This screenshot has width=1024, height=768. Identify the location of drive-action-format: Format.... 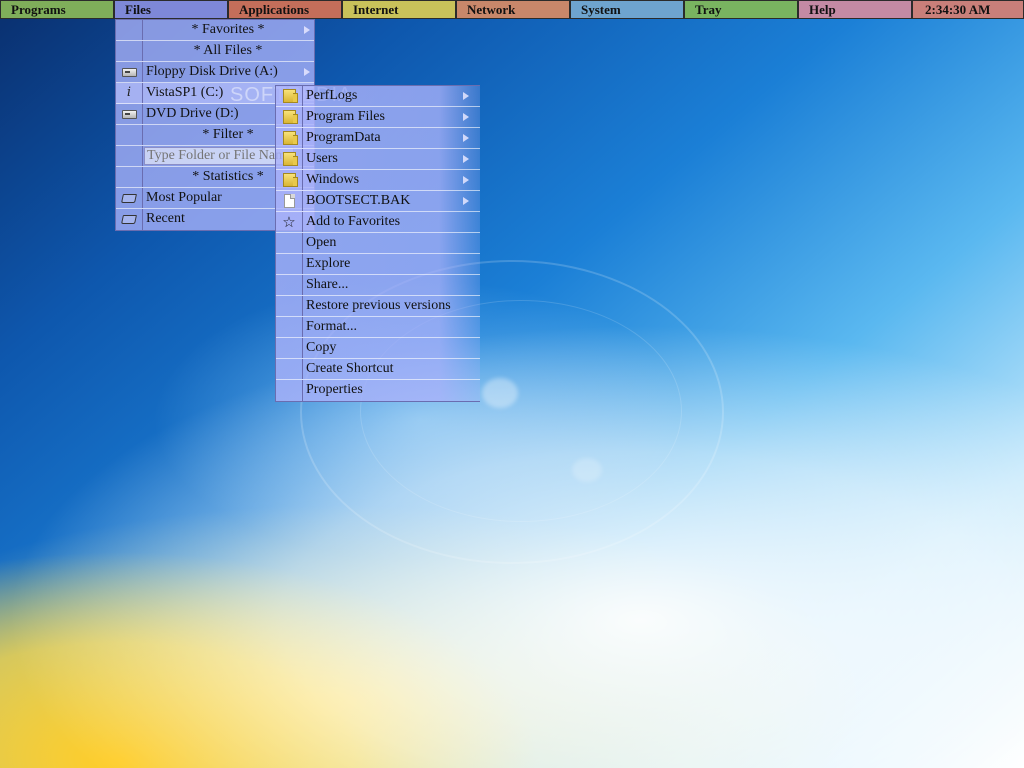
(378, 327).